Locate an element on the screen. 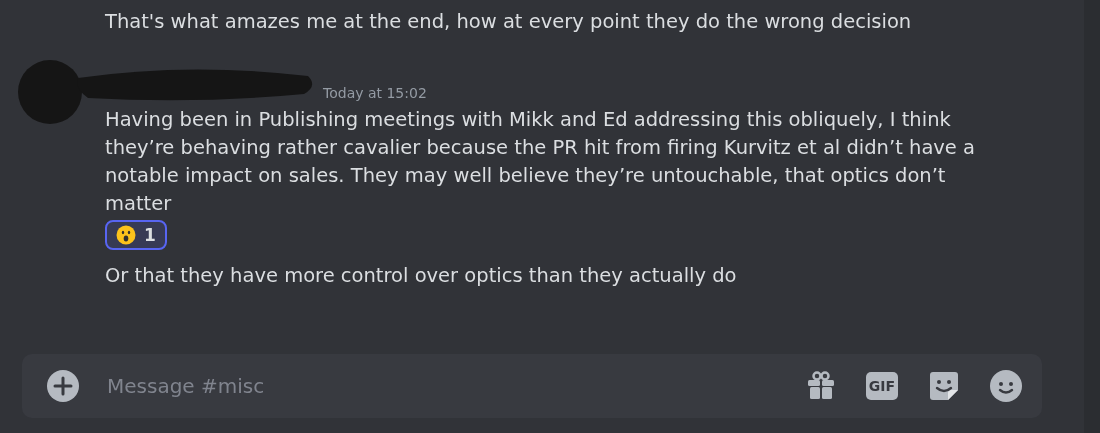 The height and width of the screenshot is (433, 1100). message-text: That's what amazes me at the end, how at every point they do the wrong decision is located at coordinates (508, 22).